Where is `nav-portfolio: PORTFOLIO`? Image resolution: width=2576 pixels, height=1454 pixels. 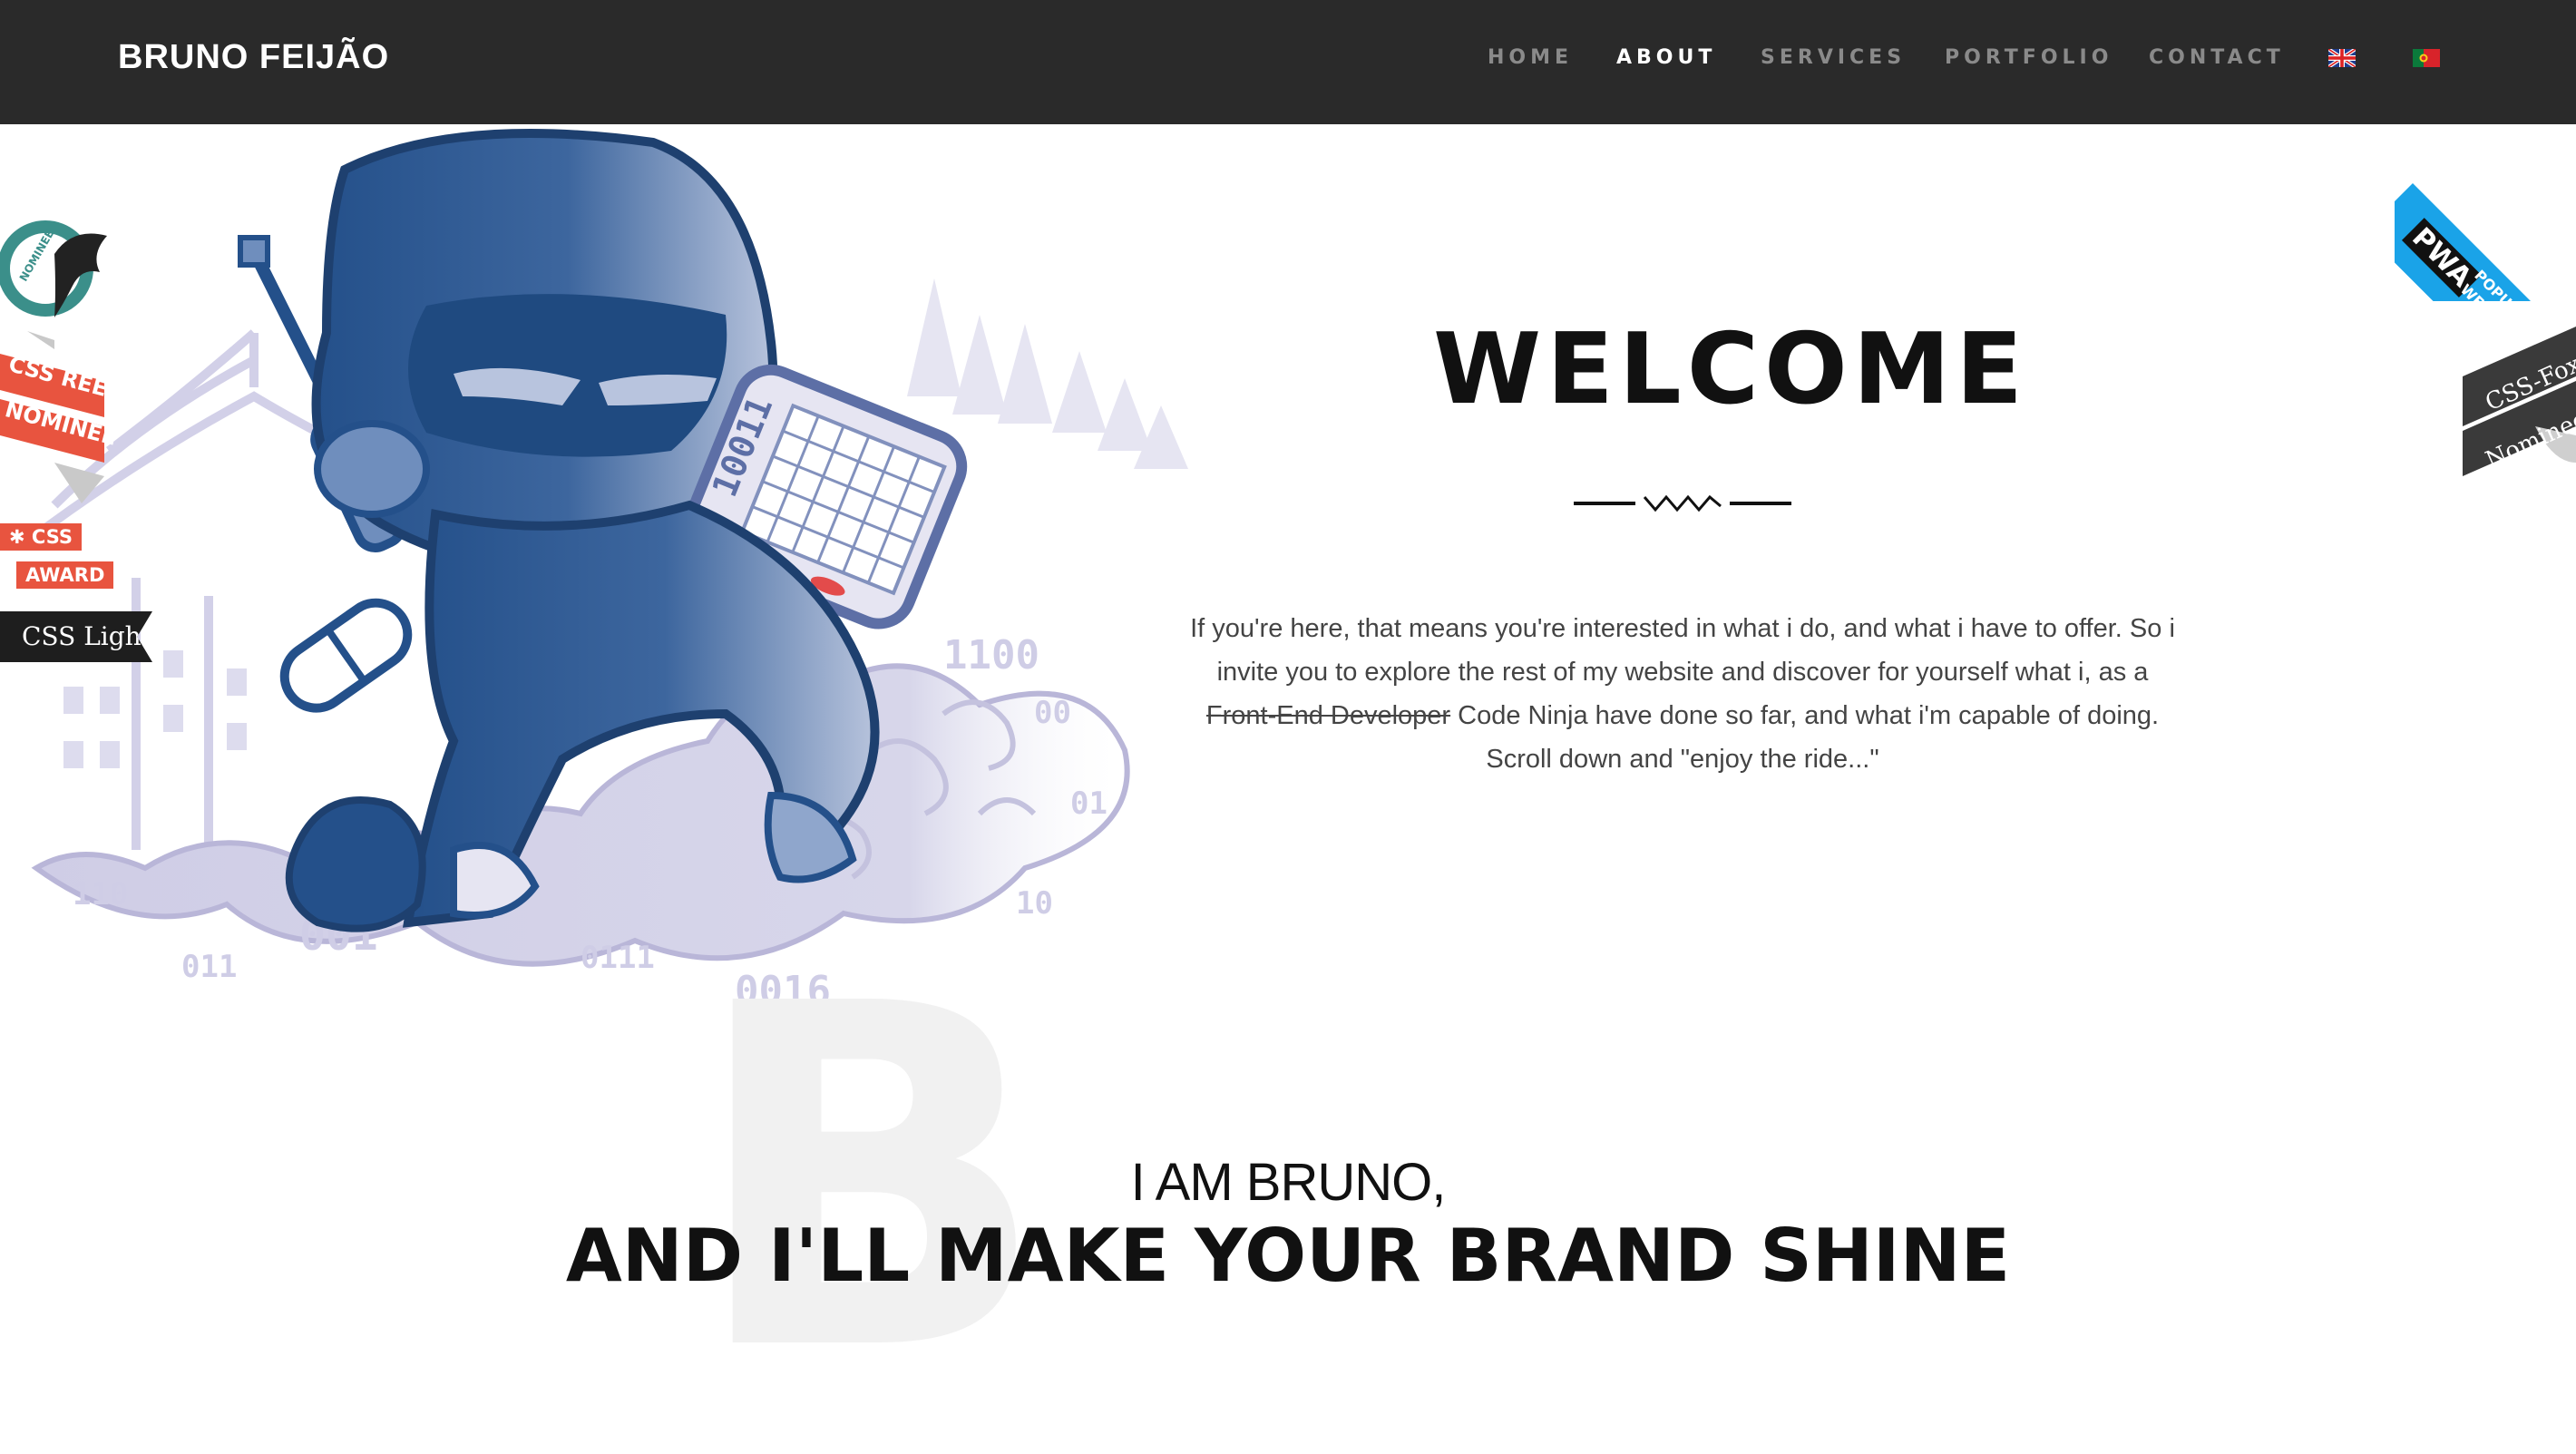 nav-portfolio: PORTFOLIO is located at coordinates (2029, 58).